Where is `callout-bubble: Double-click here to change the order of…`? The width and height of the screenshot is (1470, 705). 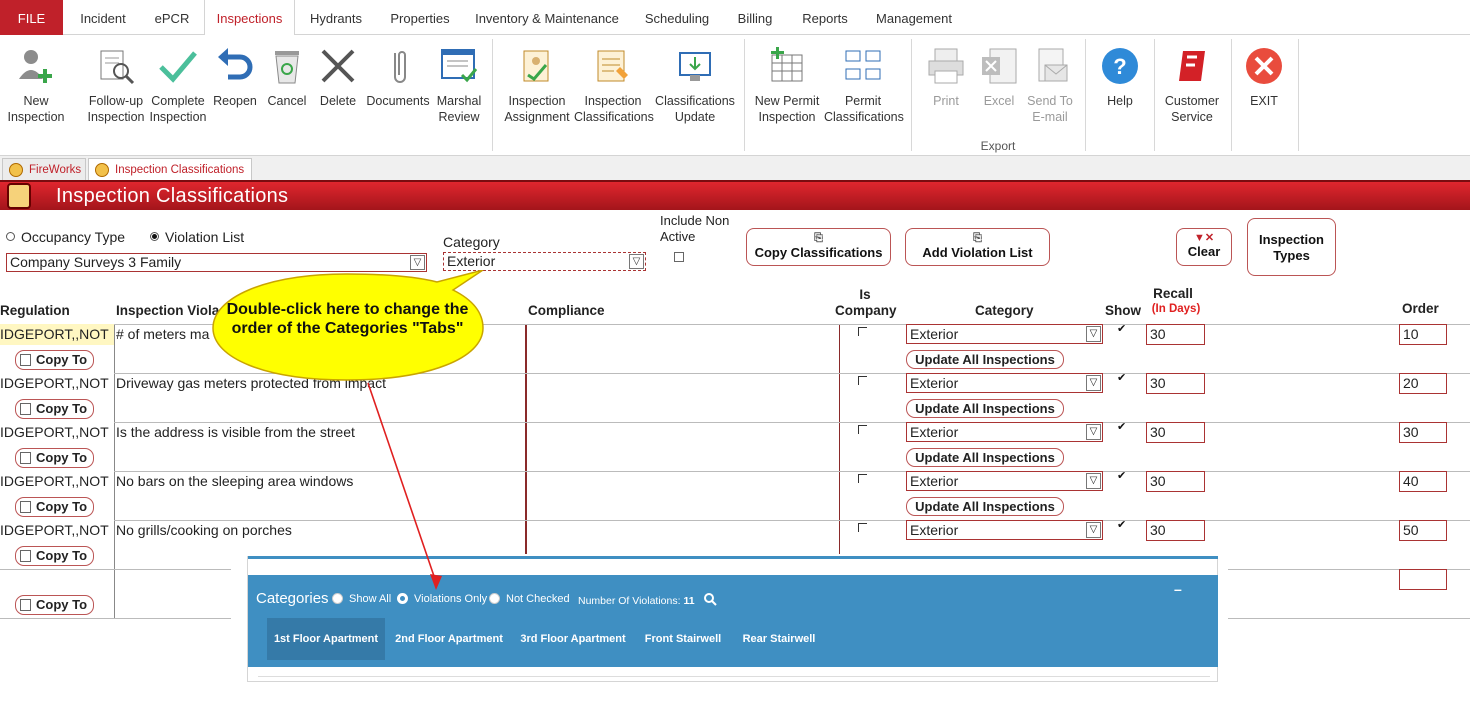
callout-bubble: Double-click here to change the order of… is located at coordinates (347, 326).